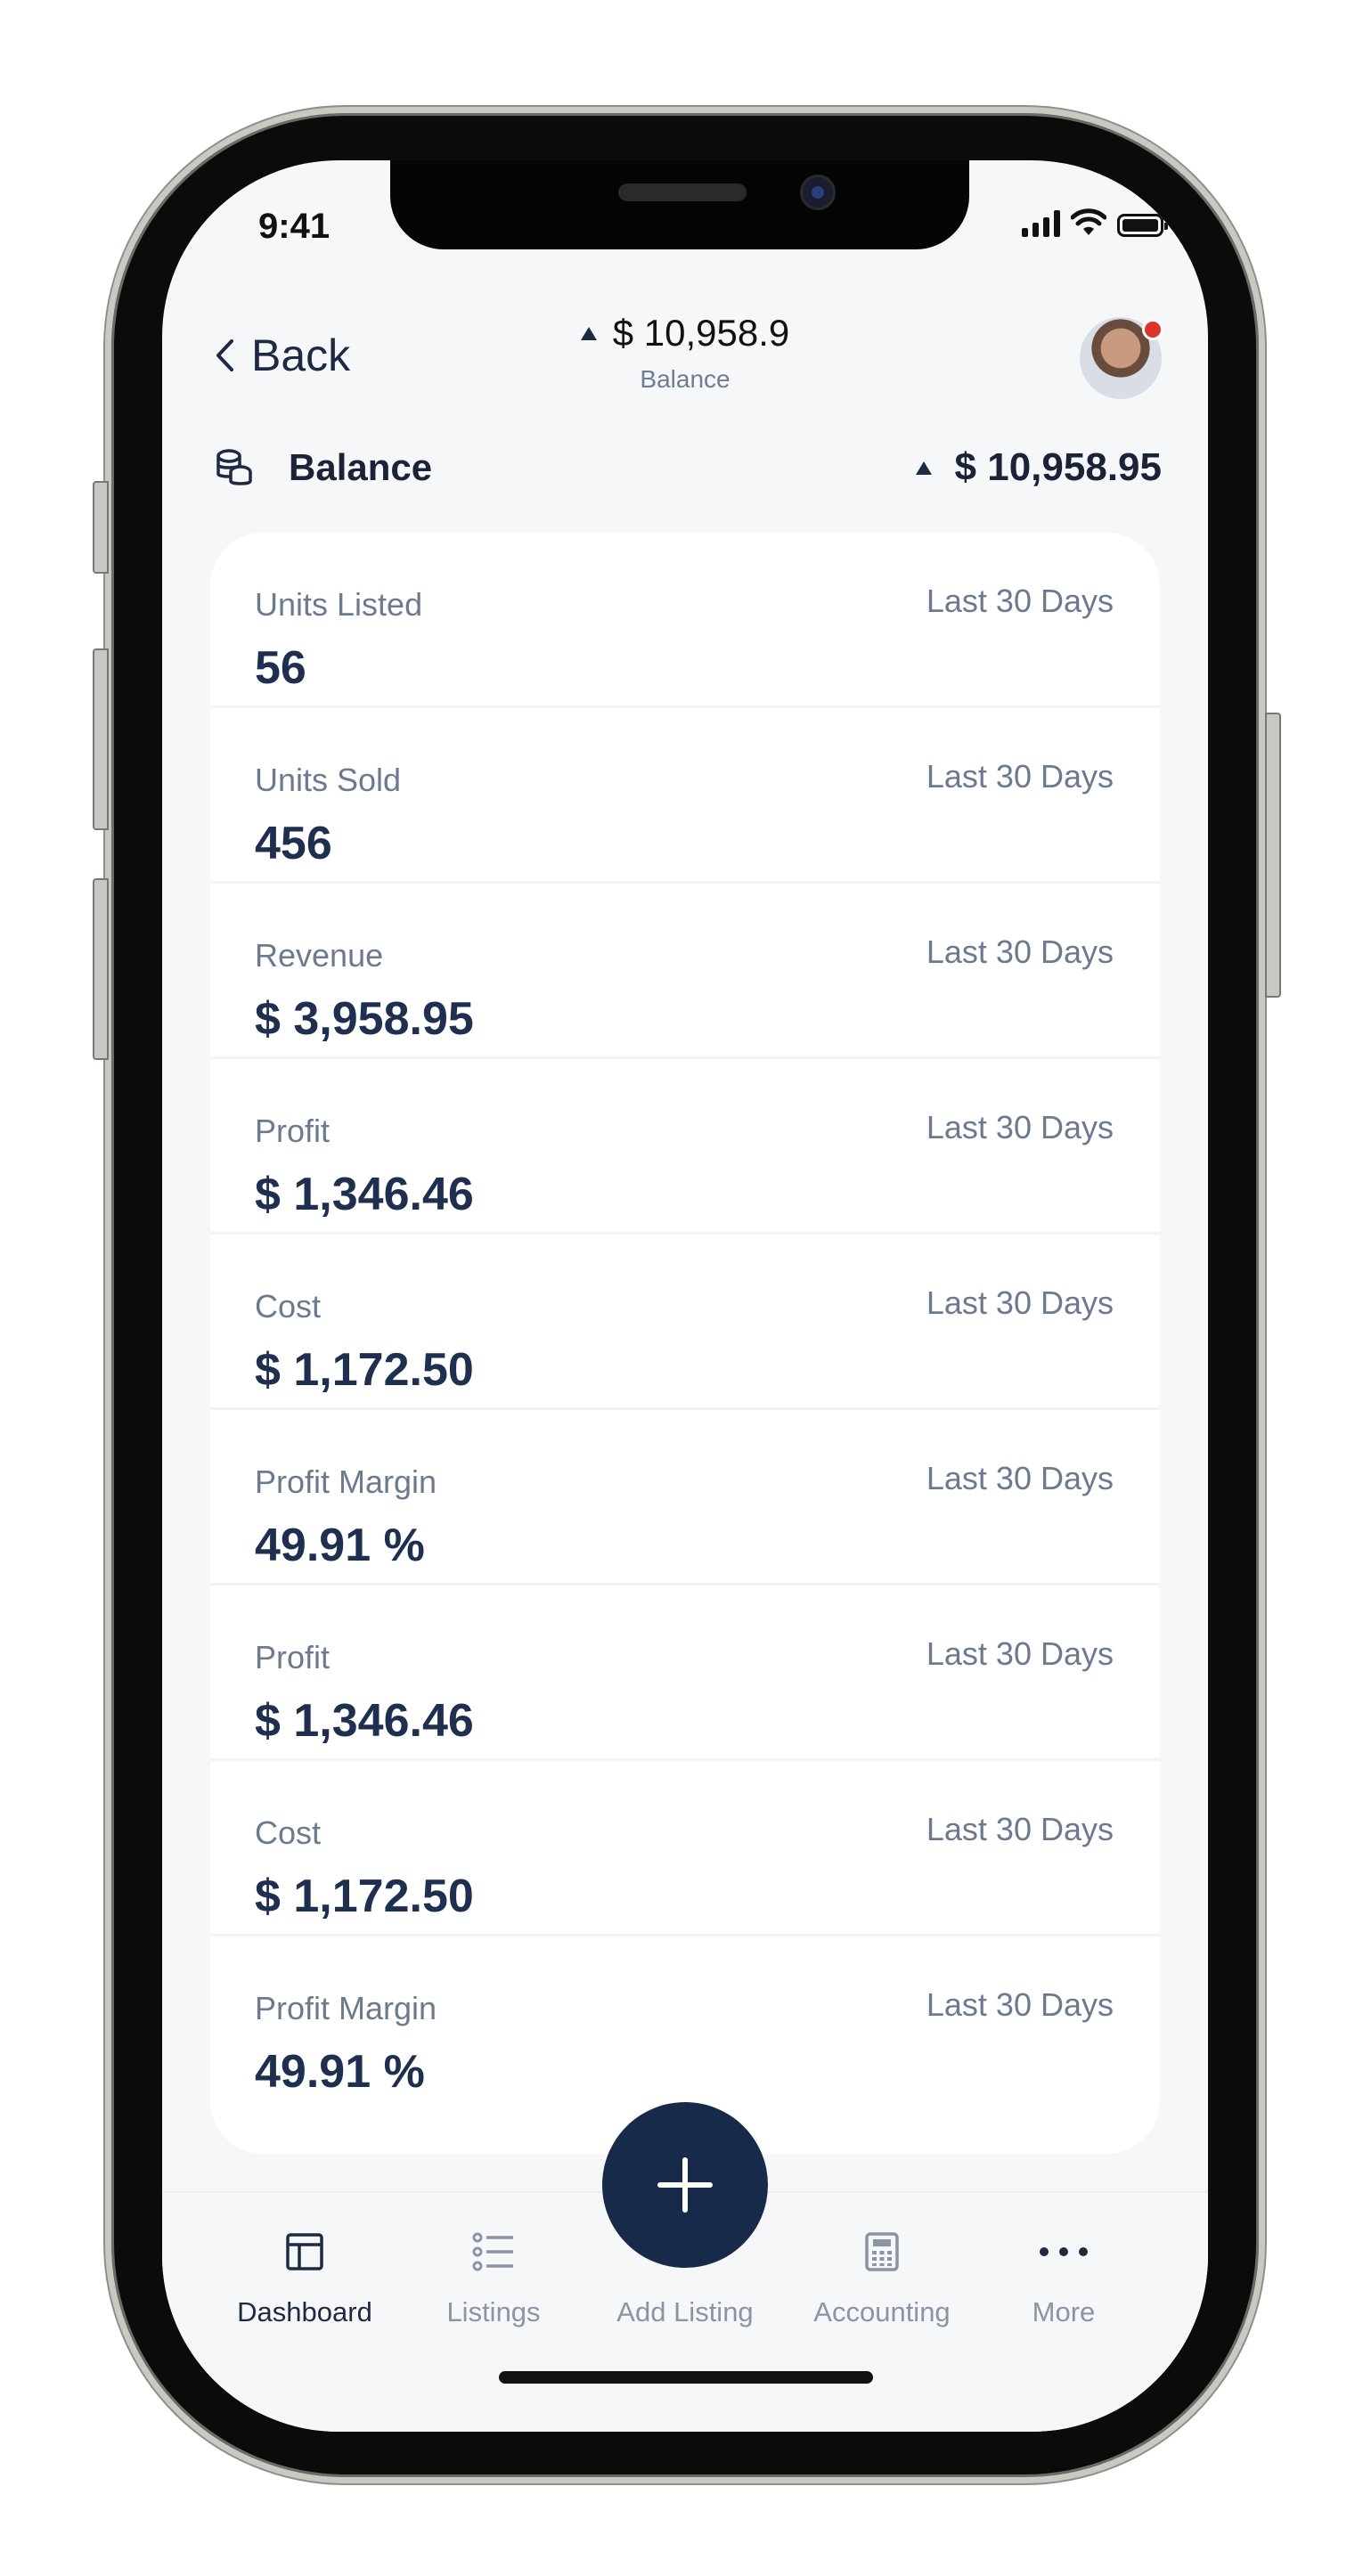 This screenshot has height=2576, width=1363. Describe the element at coordinates (1063, 2279) in the screenshot. I see `tab-more: More` at that location.